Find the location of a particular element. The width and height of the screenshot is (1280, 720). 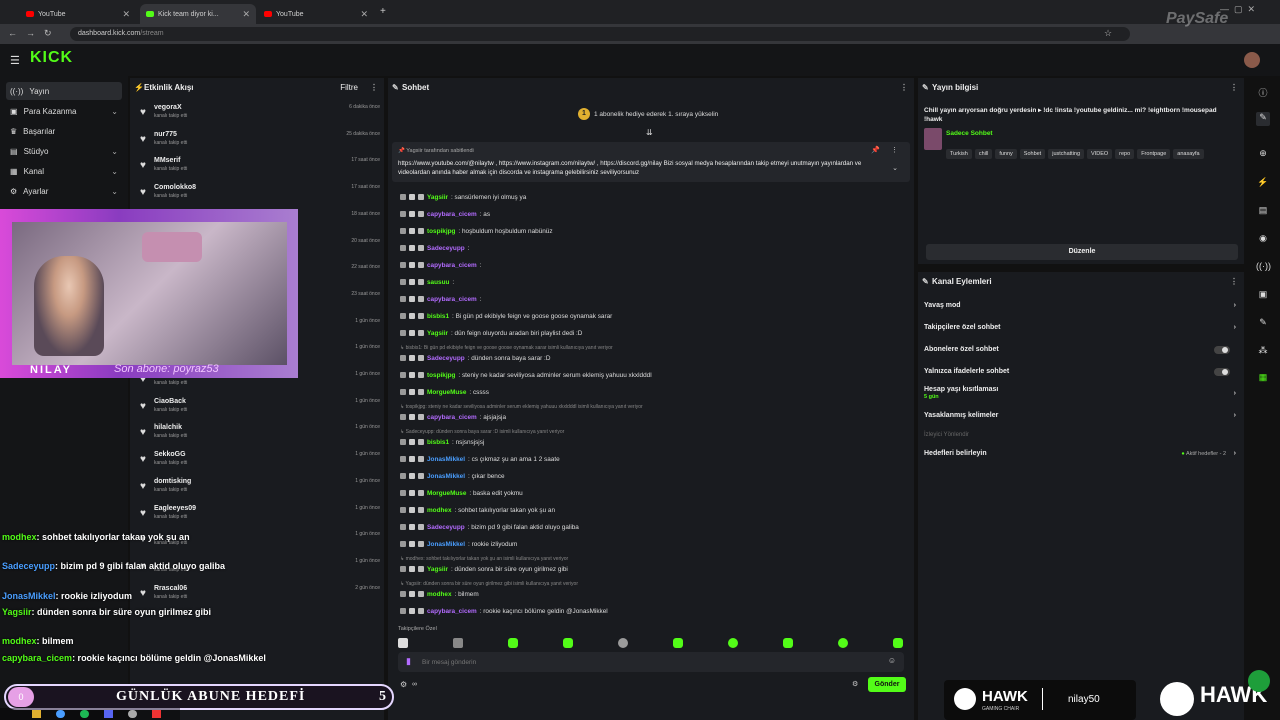

url-field: dashboard.kick.com/stream is located at coordinates (600, 34).